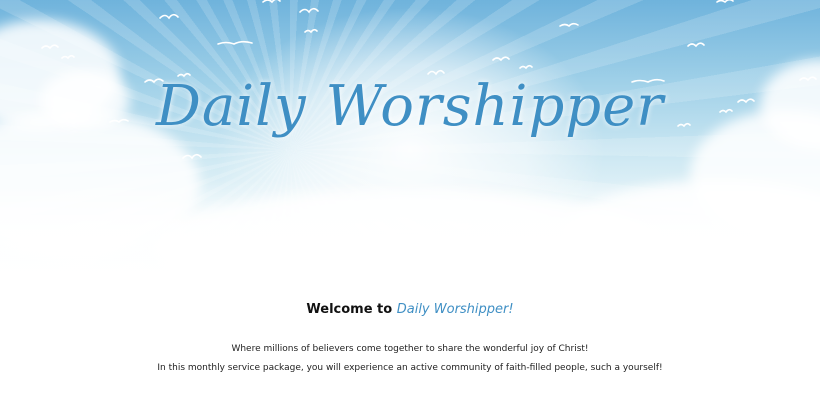 This screenshot has width=820, height=414. Describe the element at coordinates (410, 106) in the screenshot. I see `site-logo: Daily Worshipper` at that location.